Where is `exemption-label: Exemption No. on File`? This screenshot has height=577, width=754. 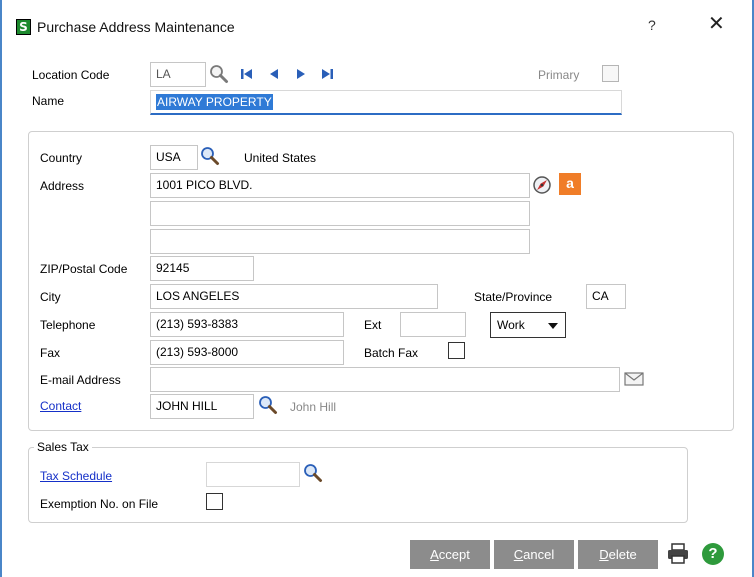 exemption-label: Exemption No. on File is located at coordinates (99, 504).